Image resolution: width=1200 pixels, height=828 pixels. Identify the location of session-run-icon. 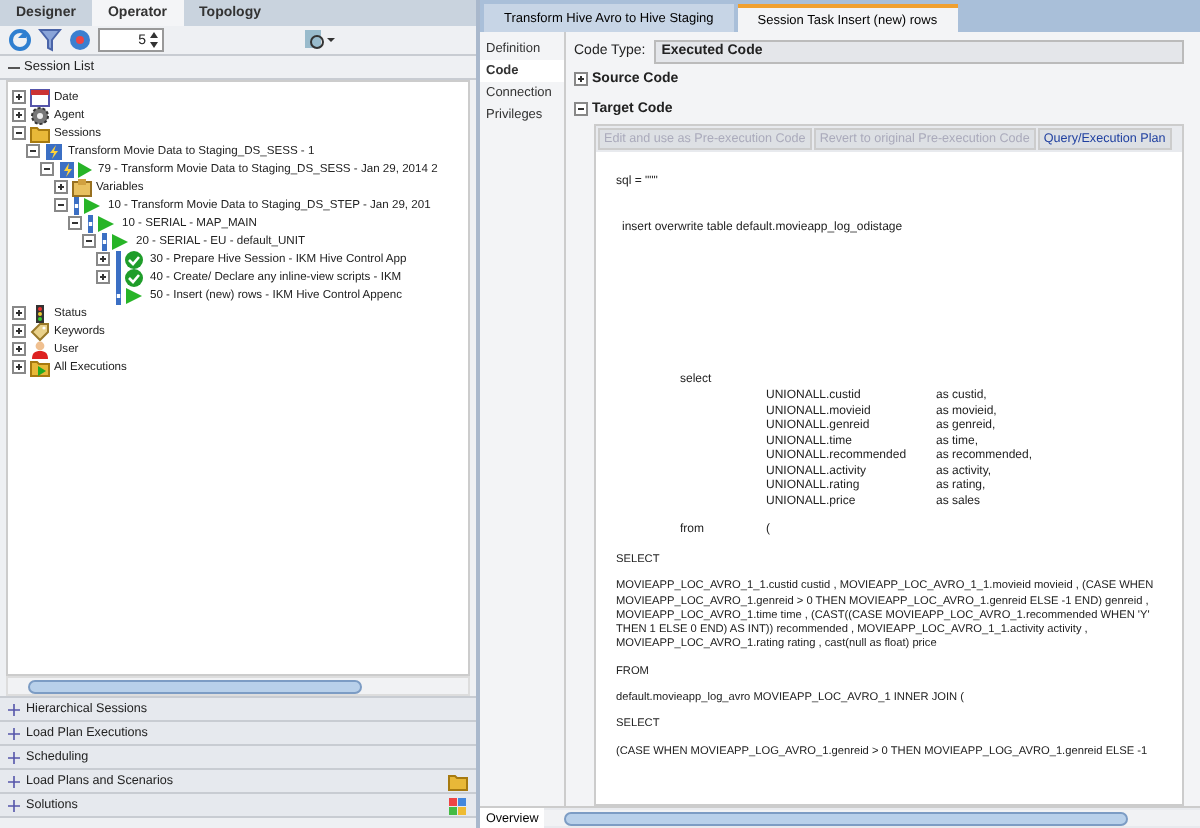
(76, 169).